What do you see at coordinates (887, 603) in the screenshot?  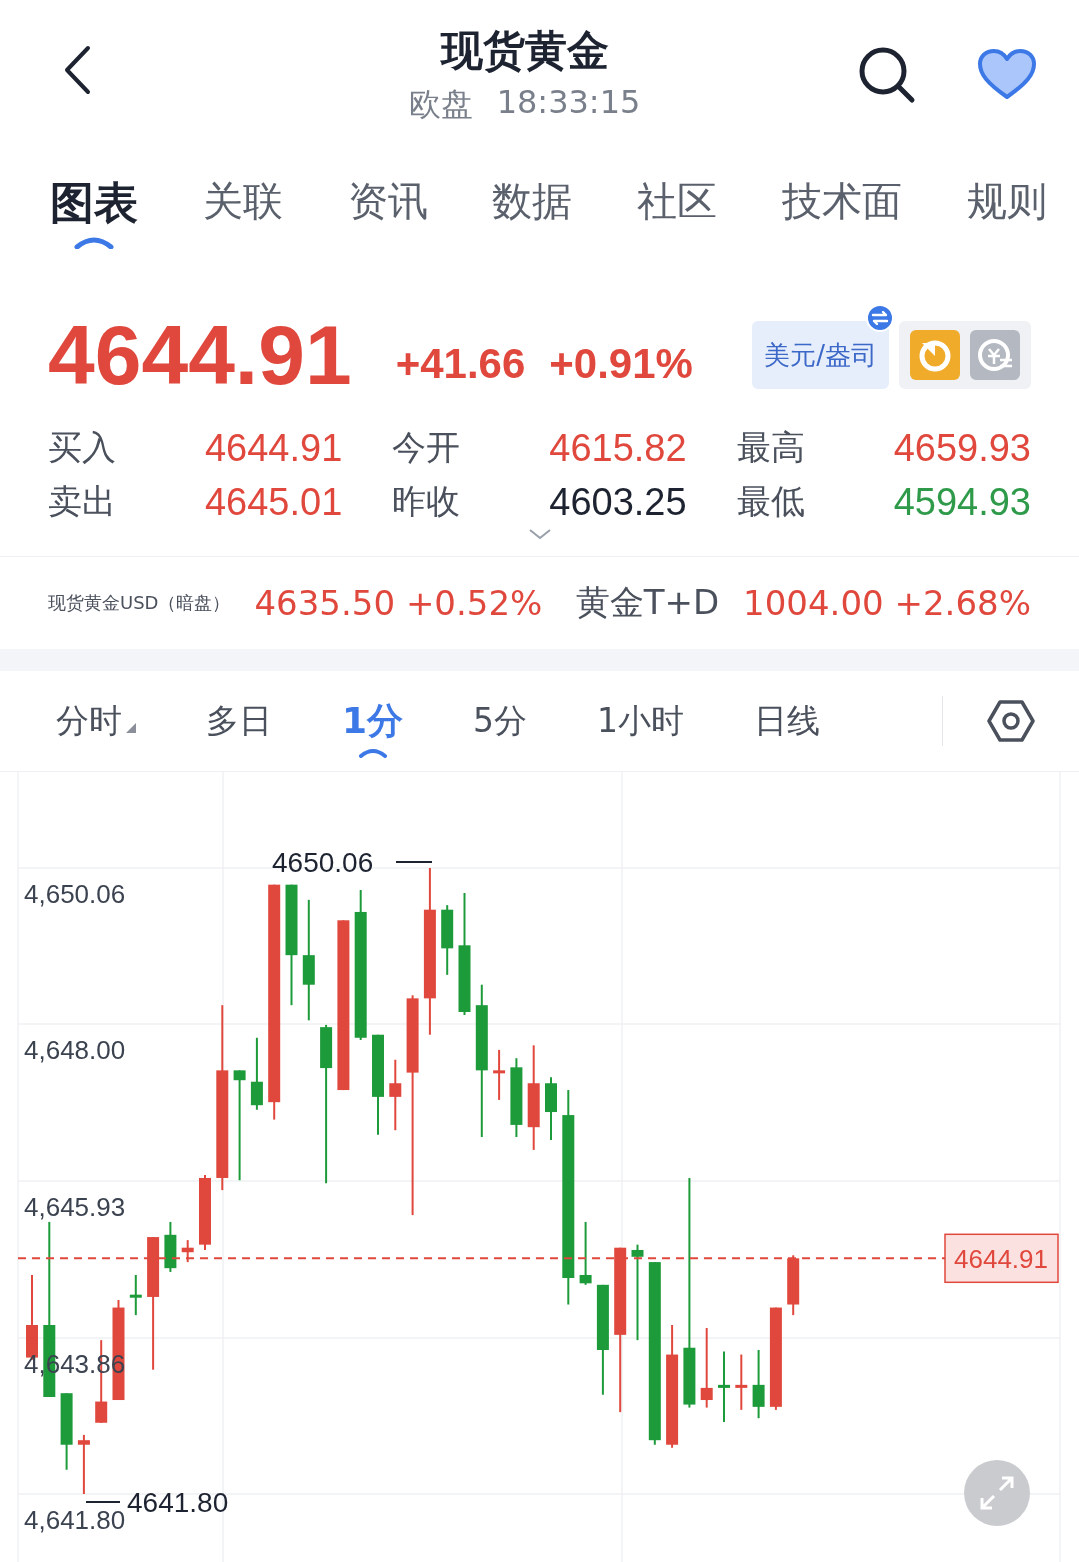 I see `related-quote: 1004.00 +2.68%` at bounding box center [887, 603].